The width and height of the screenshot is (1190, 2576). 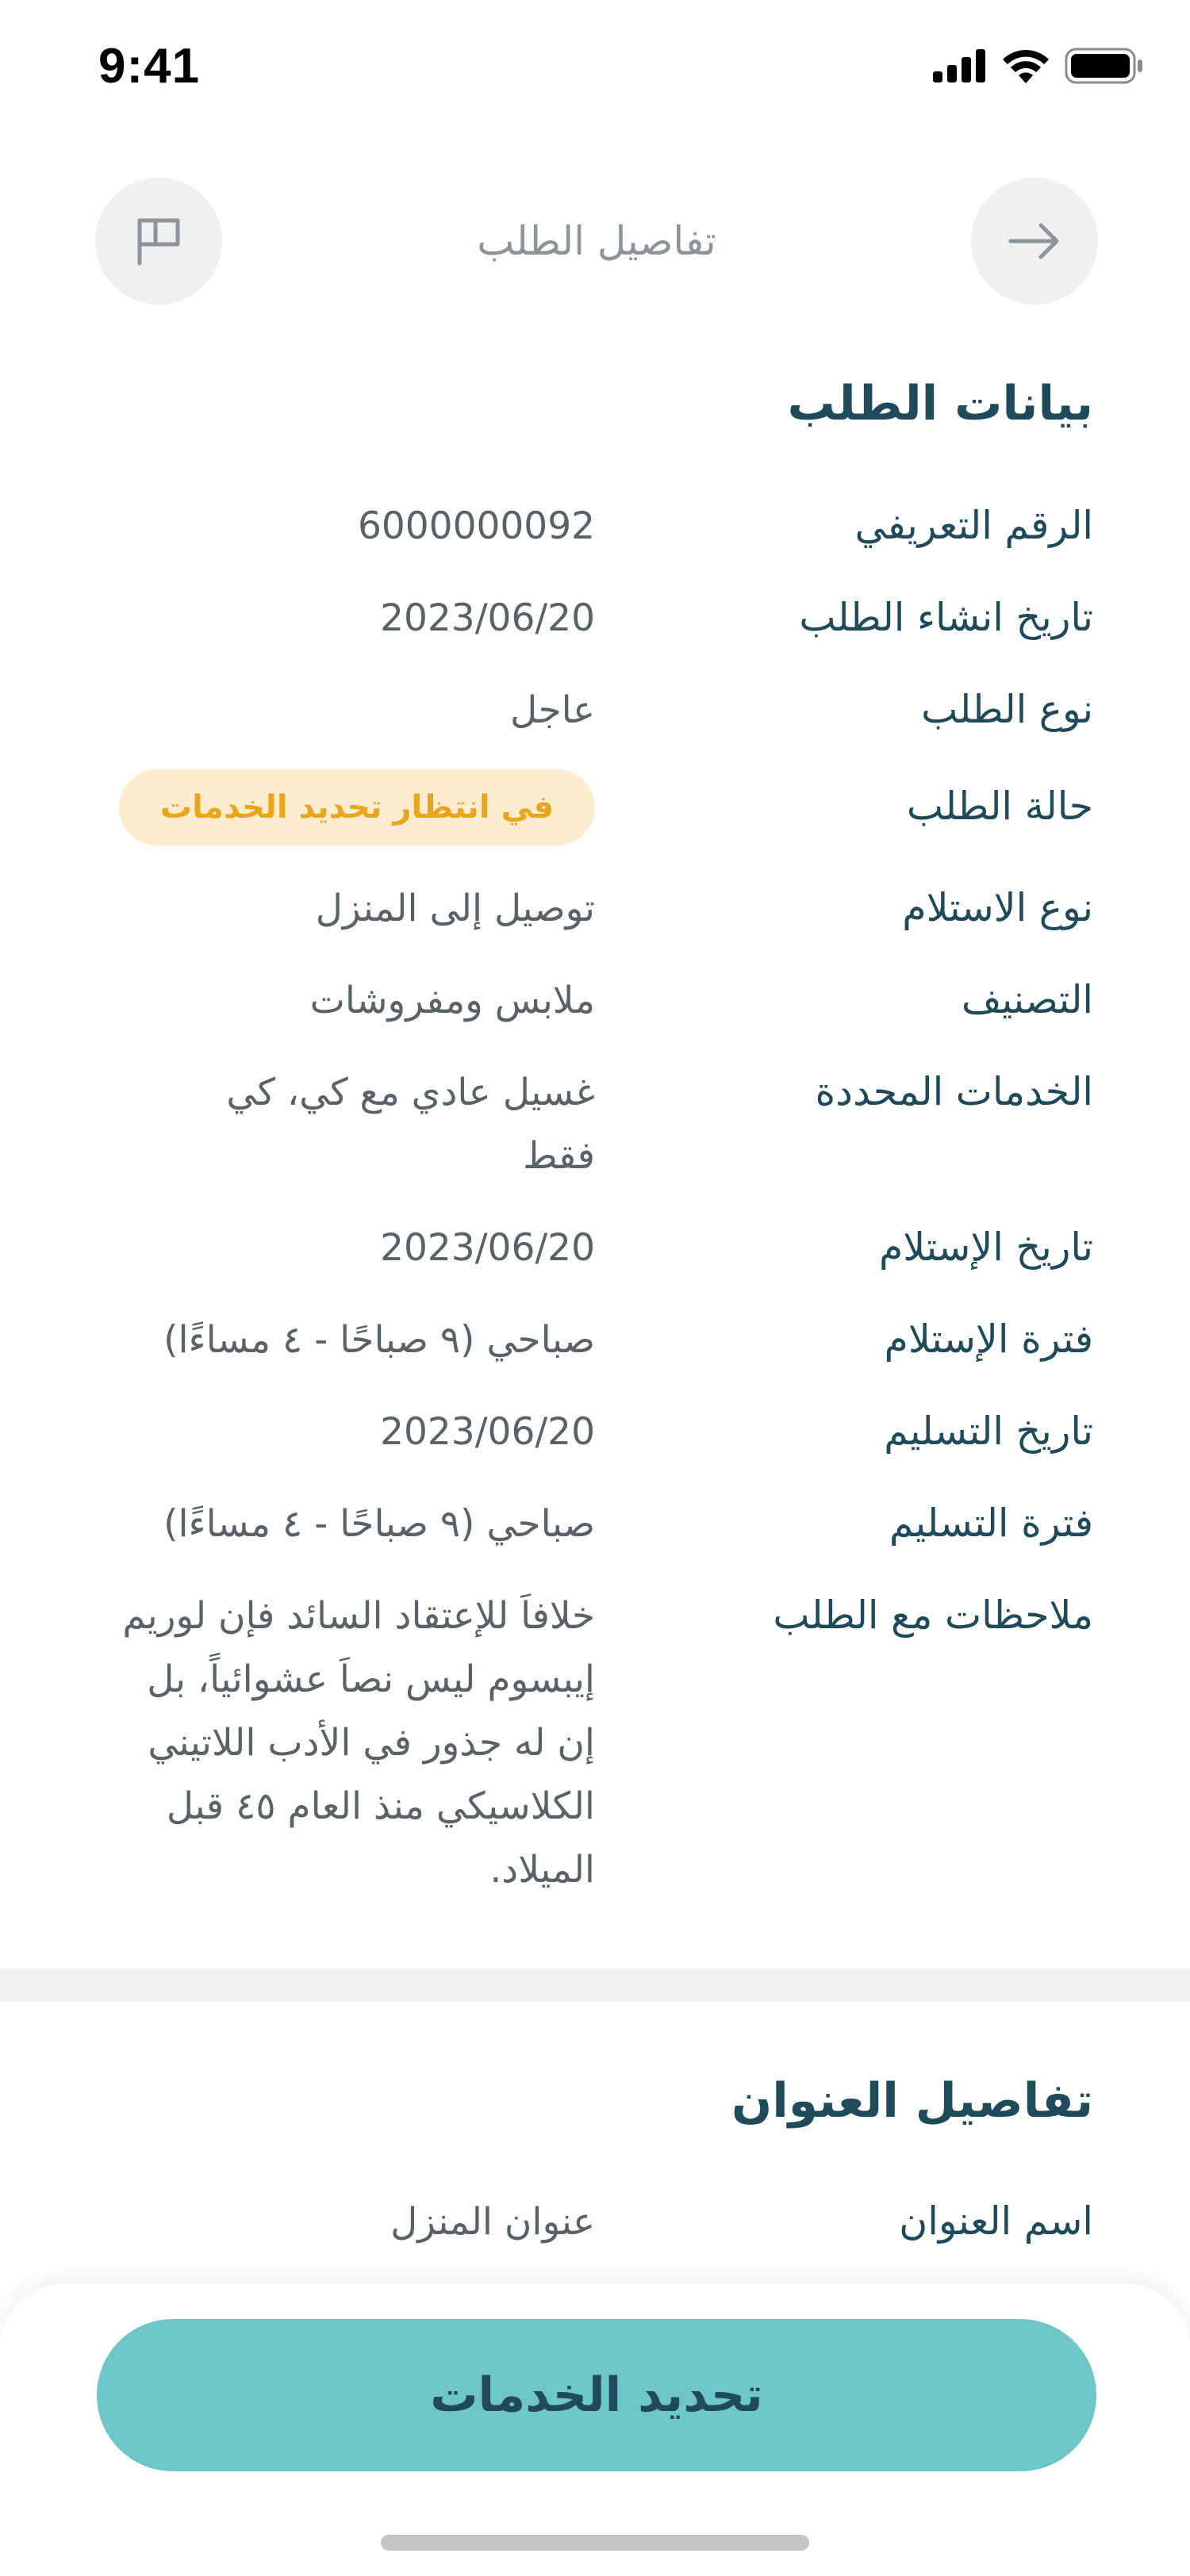 What do you see at coordinates (959, 66) in the screenshot?
I see `cellular-signal-icon` at bounding box center [959, 66].